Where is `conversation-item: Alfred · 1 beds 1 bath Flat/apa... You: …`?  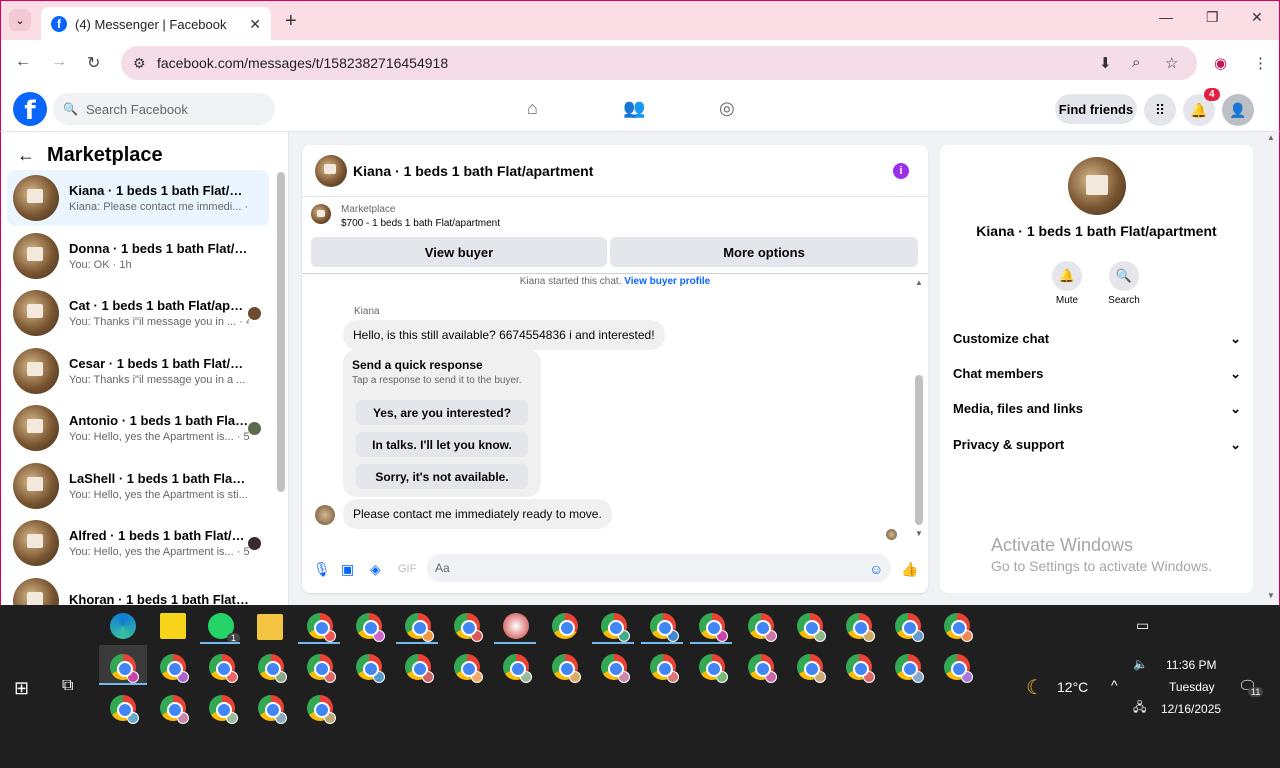
conversation-item: Alfred · 1 beds 1 bath Flat/apa... You: … is located at coordinates (138, 543).